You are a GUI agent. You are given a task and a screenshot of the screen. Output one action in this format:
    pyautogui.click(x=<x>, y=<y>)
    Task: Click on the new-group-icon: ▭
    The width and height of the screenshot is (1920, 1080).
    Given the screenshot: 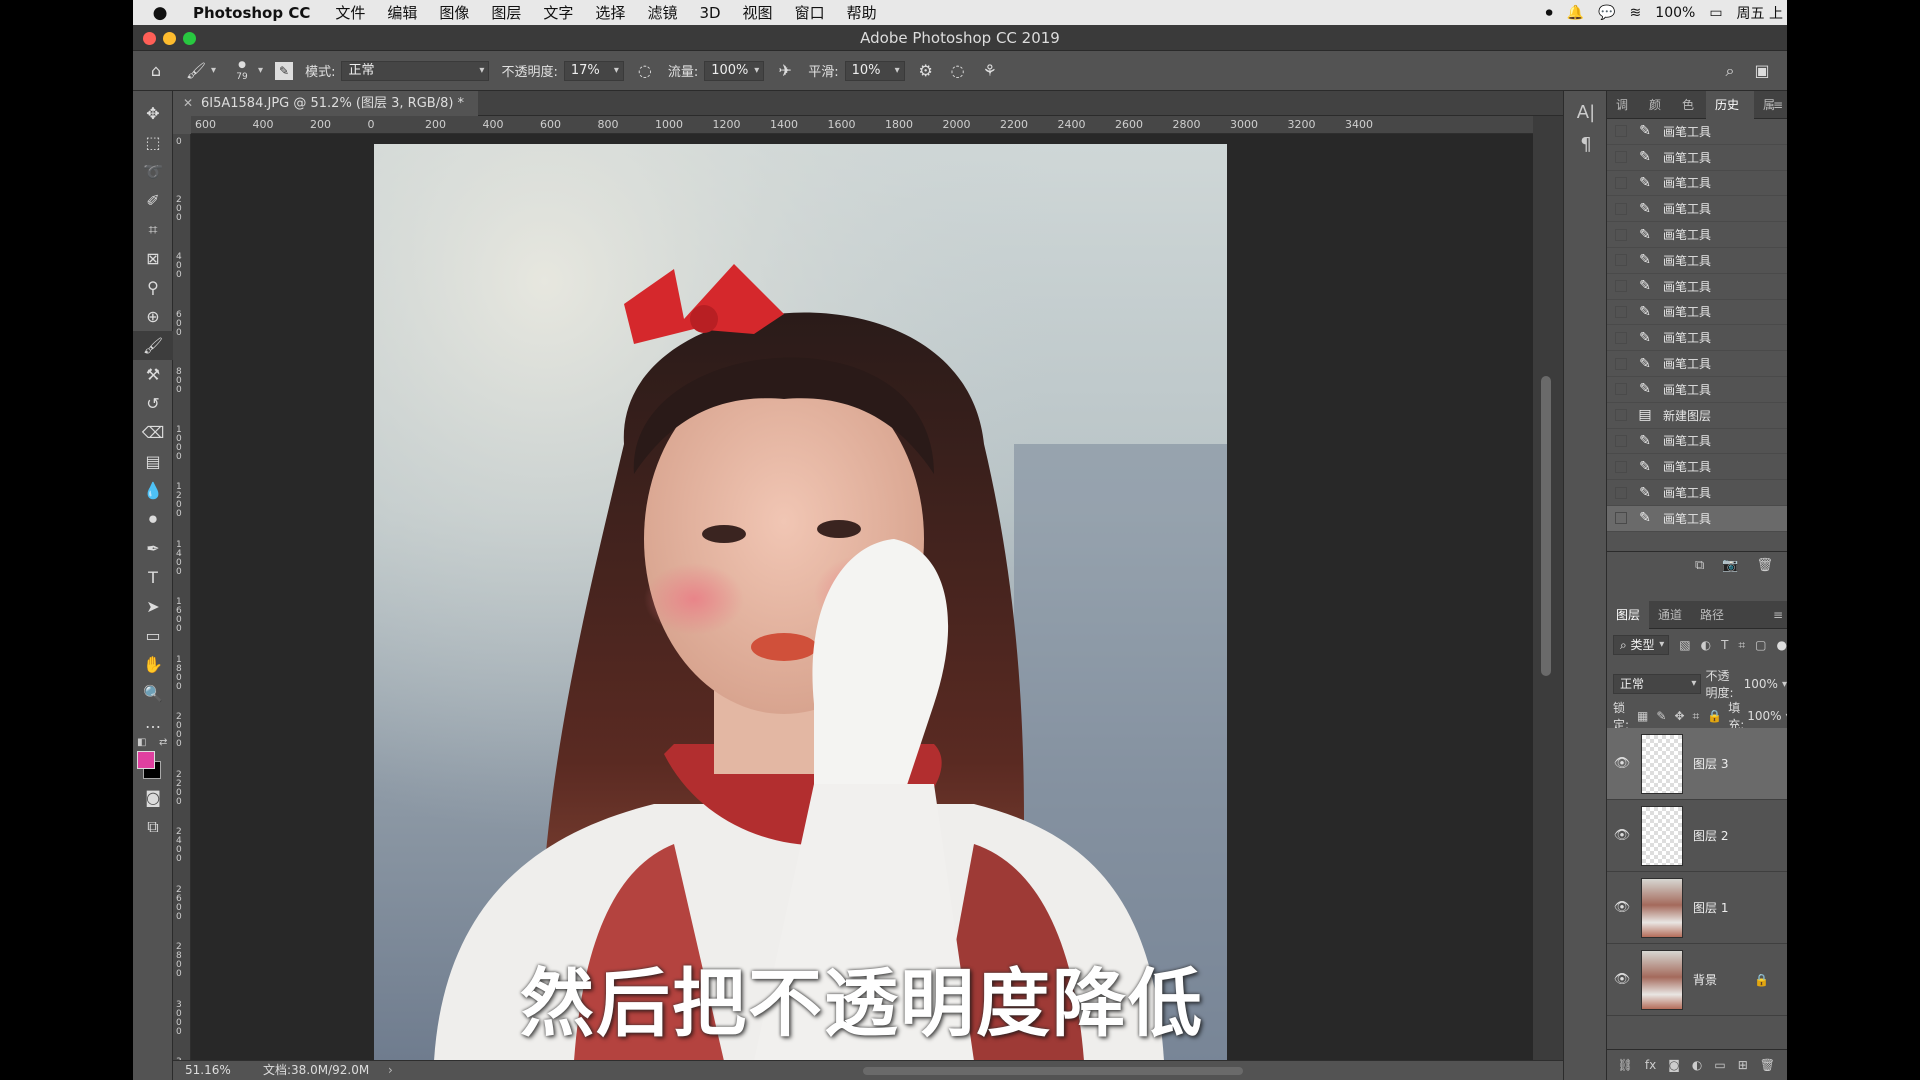 What is the action you would take?
    pyautogui.click(x=1719, y=1065)
    